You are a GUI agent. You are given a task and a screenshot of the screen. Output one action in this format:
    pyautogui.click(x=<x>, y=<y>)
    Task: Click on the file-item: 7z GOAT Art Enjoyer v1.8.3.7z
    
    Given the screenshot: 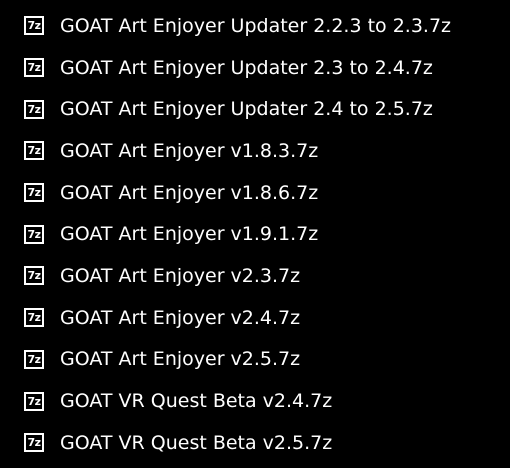 What is the action you would take?
    pyautogui.click(x=255, y=151)
    